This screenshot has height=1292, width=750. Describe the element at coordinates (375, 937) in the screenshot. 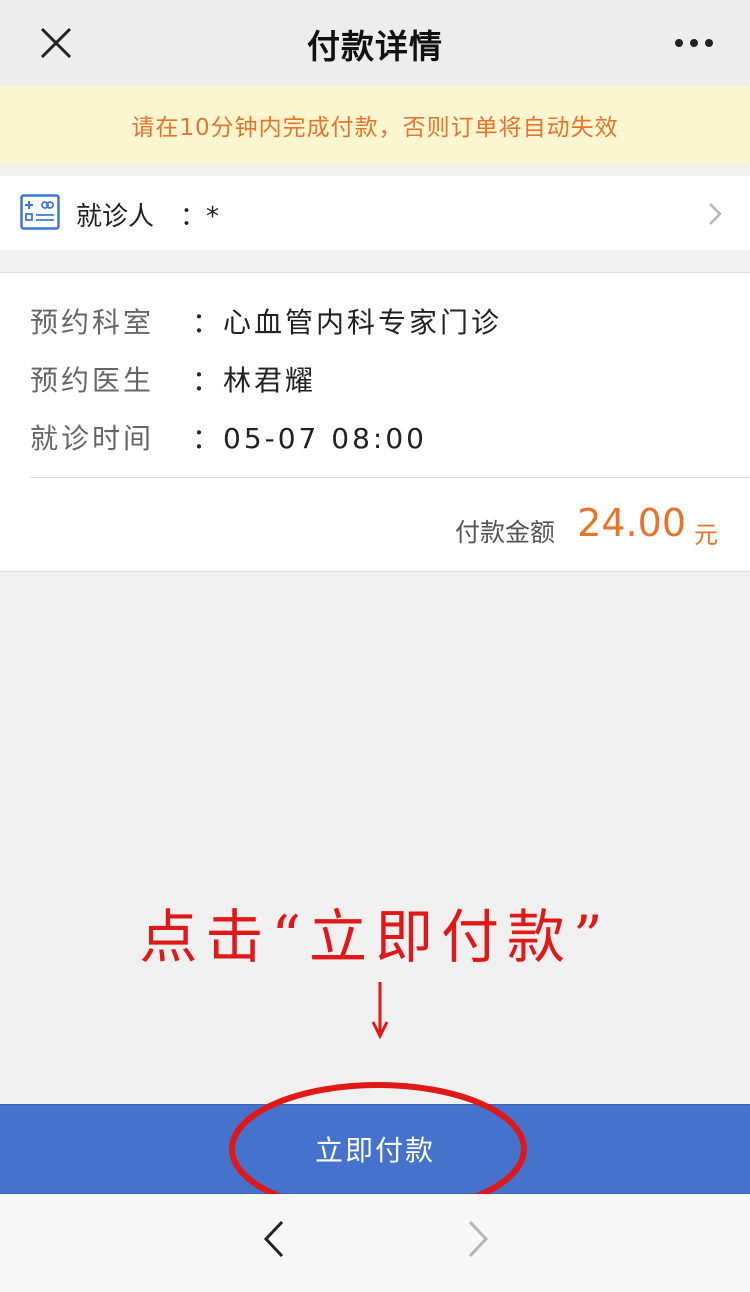

I see `annotation-text: 点击“立即付款”` at that location.